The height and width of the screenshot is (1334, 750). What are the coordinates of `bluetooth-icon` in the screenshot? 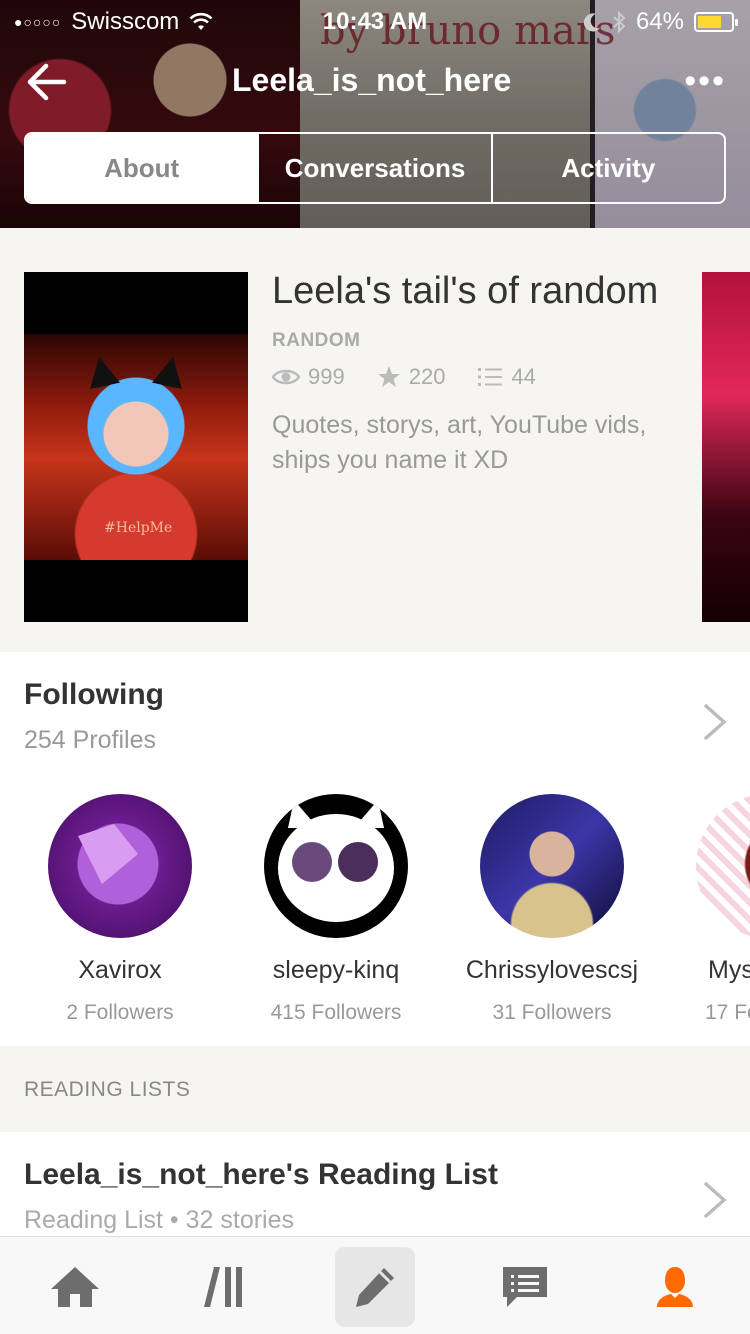 It's located at (619, 22).